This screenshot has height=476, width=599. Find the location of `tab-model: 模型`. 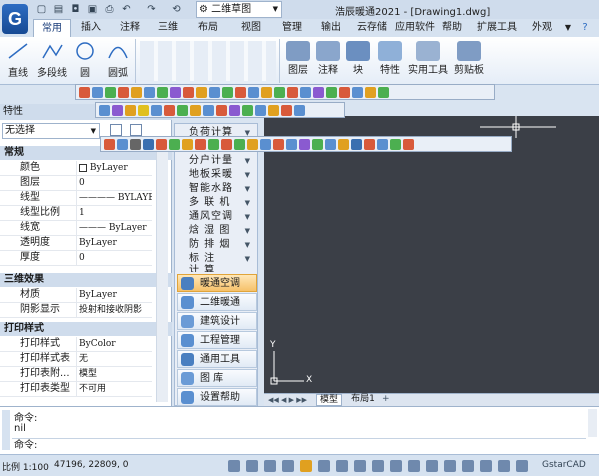

tab-model: 模型 is located at coordinates (329, 400).